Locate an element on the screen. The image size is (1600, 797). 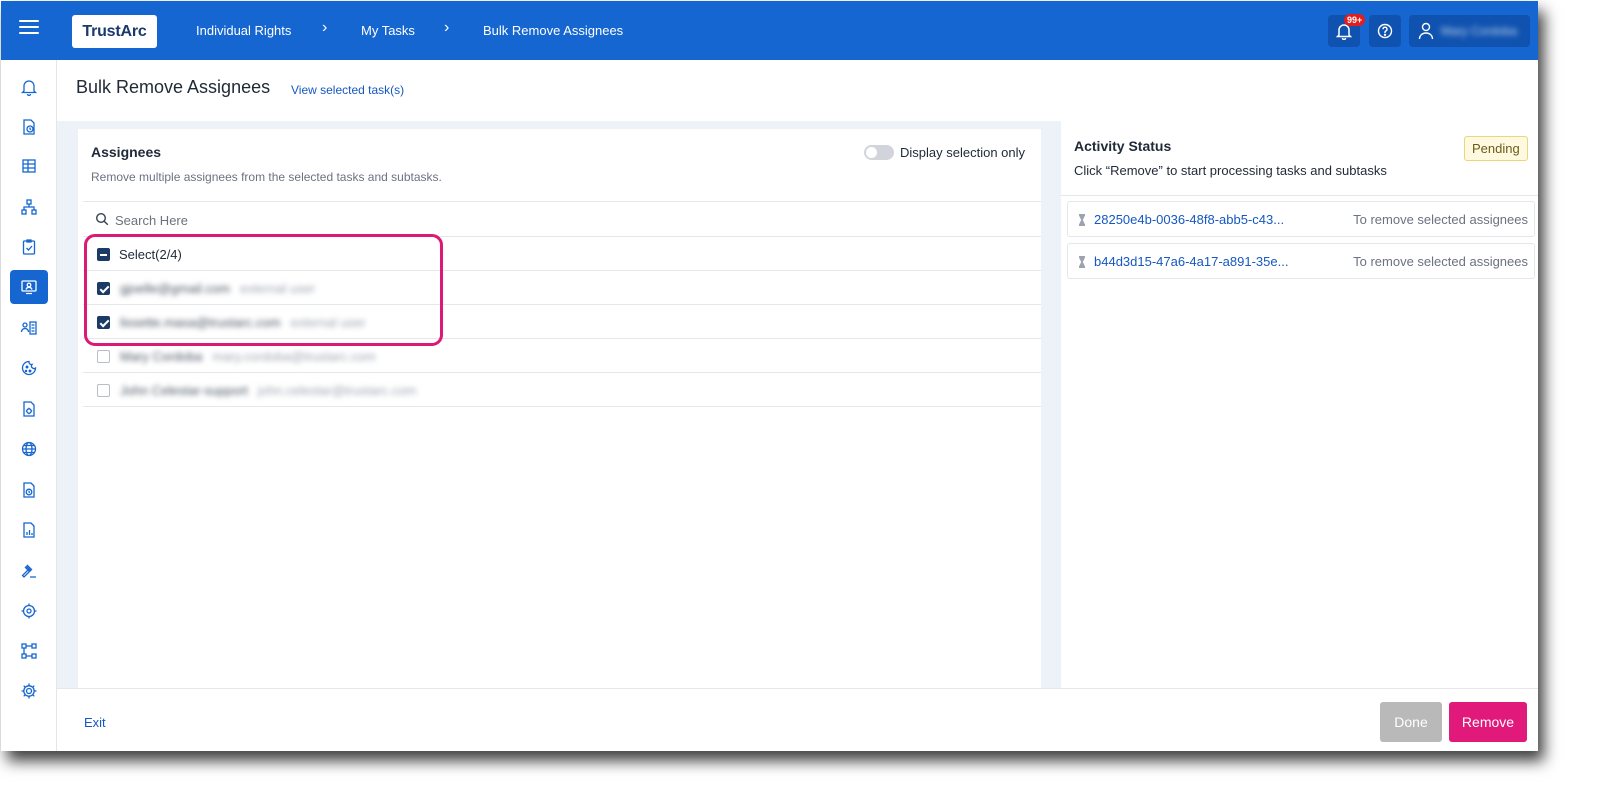
view-selected-tasks-link: View selected task(s) is located at coordinates (347, 90).